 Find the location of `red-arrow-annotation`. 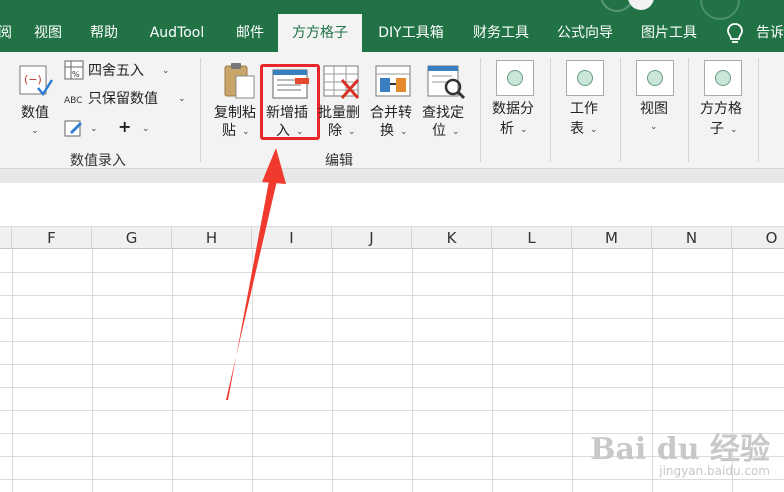

red-arrow-annotation is located at coordinates (256, 274).